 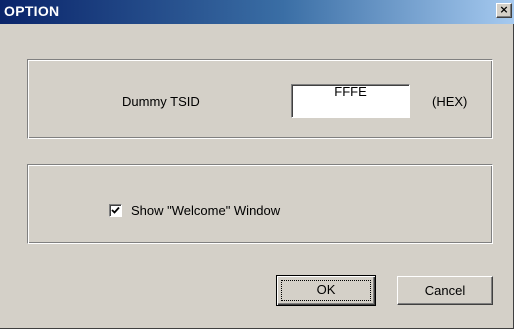 I want to click on close-button: ×, so click(x=504, y=10).